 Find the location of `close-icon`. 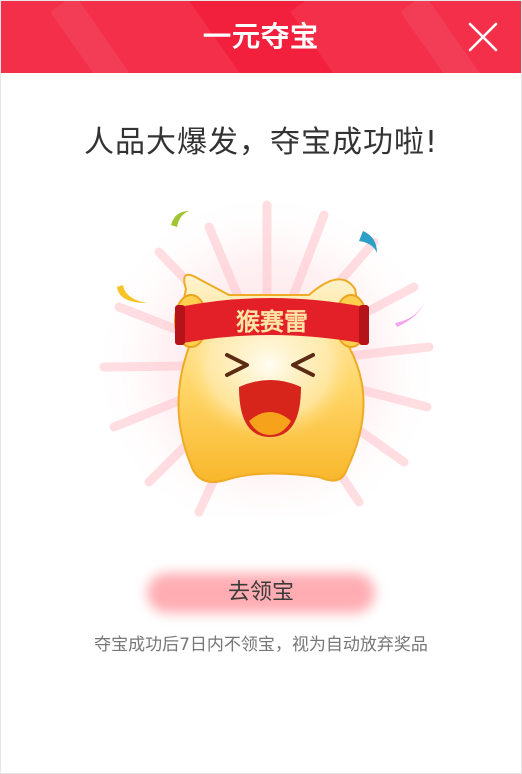

close-icon is located at coordinates (483, 37).